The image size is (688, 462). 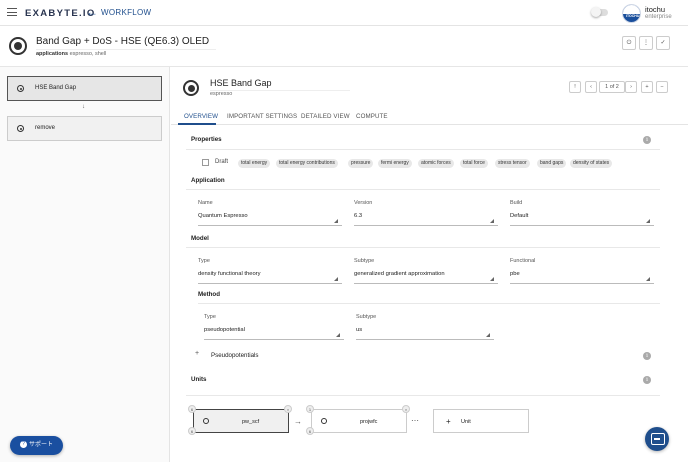 I want to click on add-flow-unit-button: + Unit, so click(x=481, y=421).